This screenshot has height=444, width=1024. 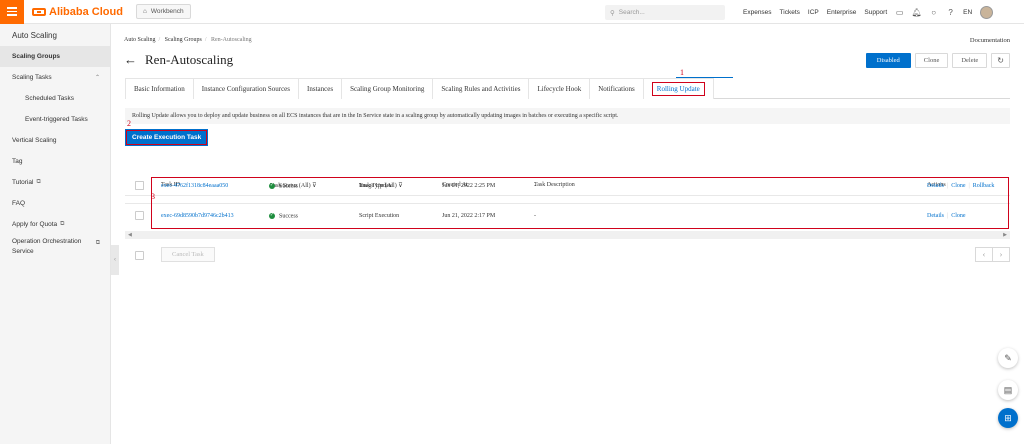 I want to click on menu-icon, so click(x=12, y=12).